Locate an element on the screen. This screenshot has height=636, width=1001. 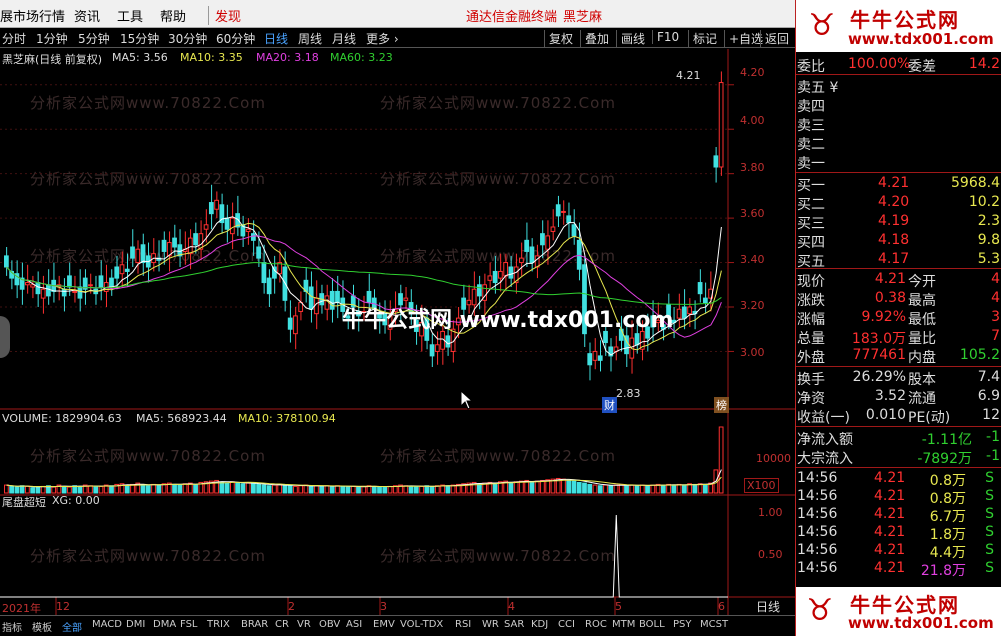
mark-button: 标记 is located at coordinates (702, 38).